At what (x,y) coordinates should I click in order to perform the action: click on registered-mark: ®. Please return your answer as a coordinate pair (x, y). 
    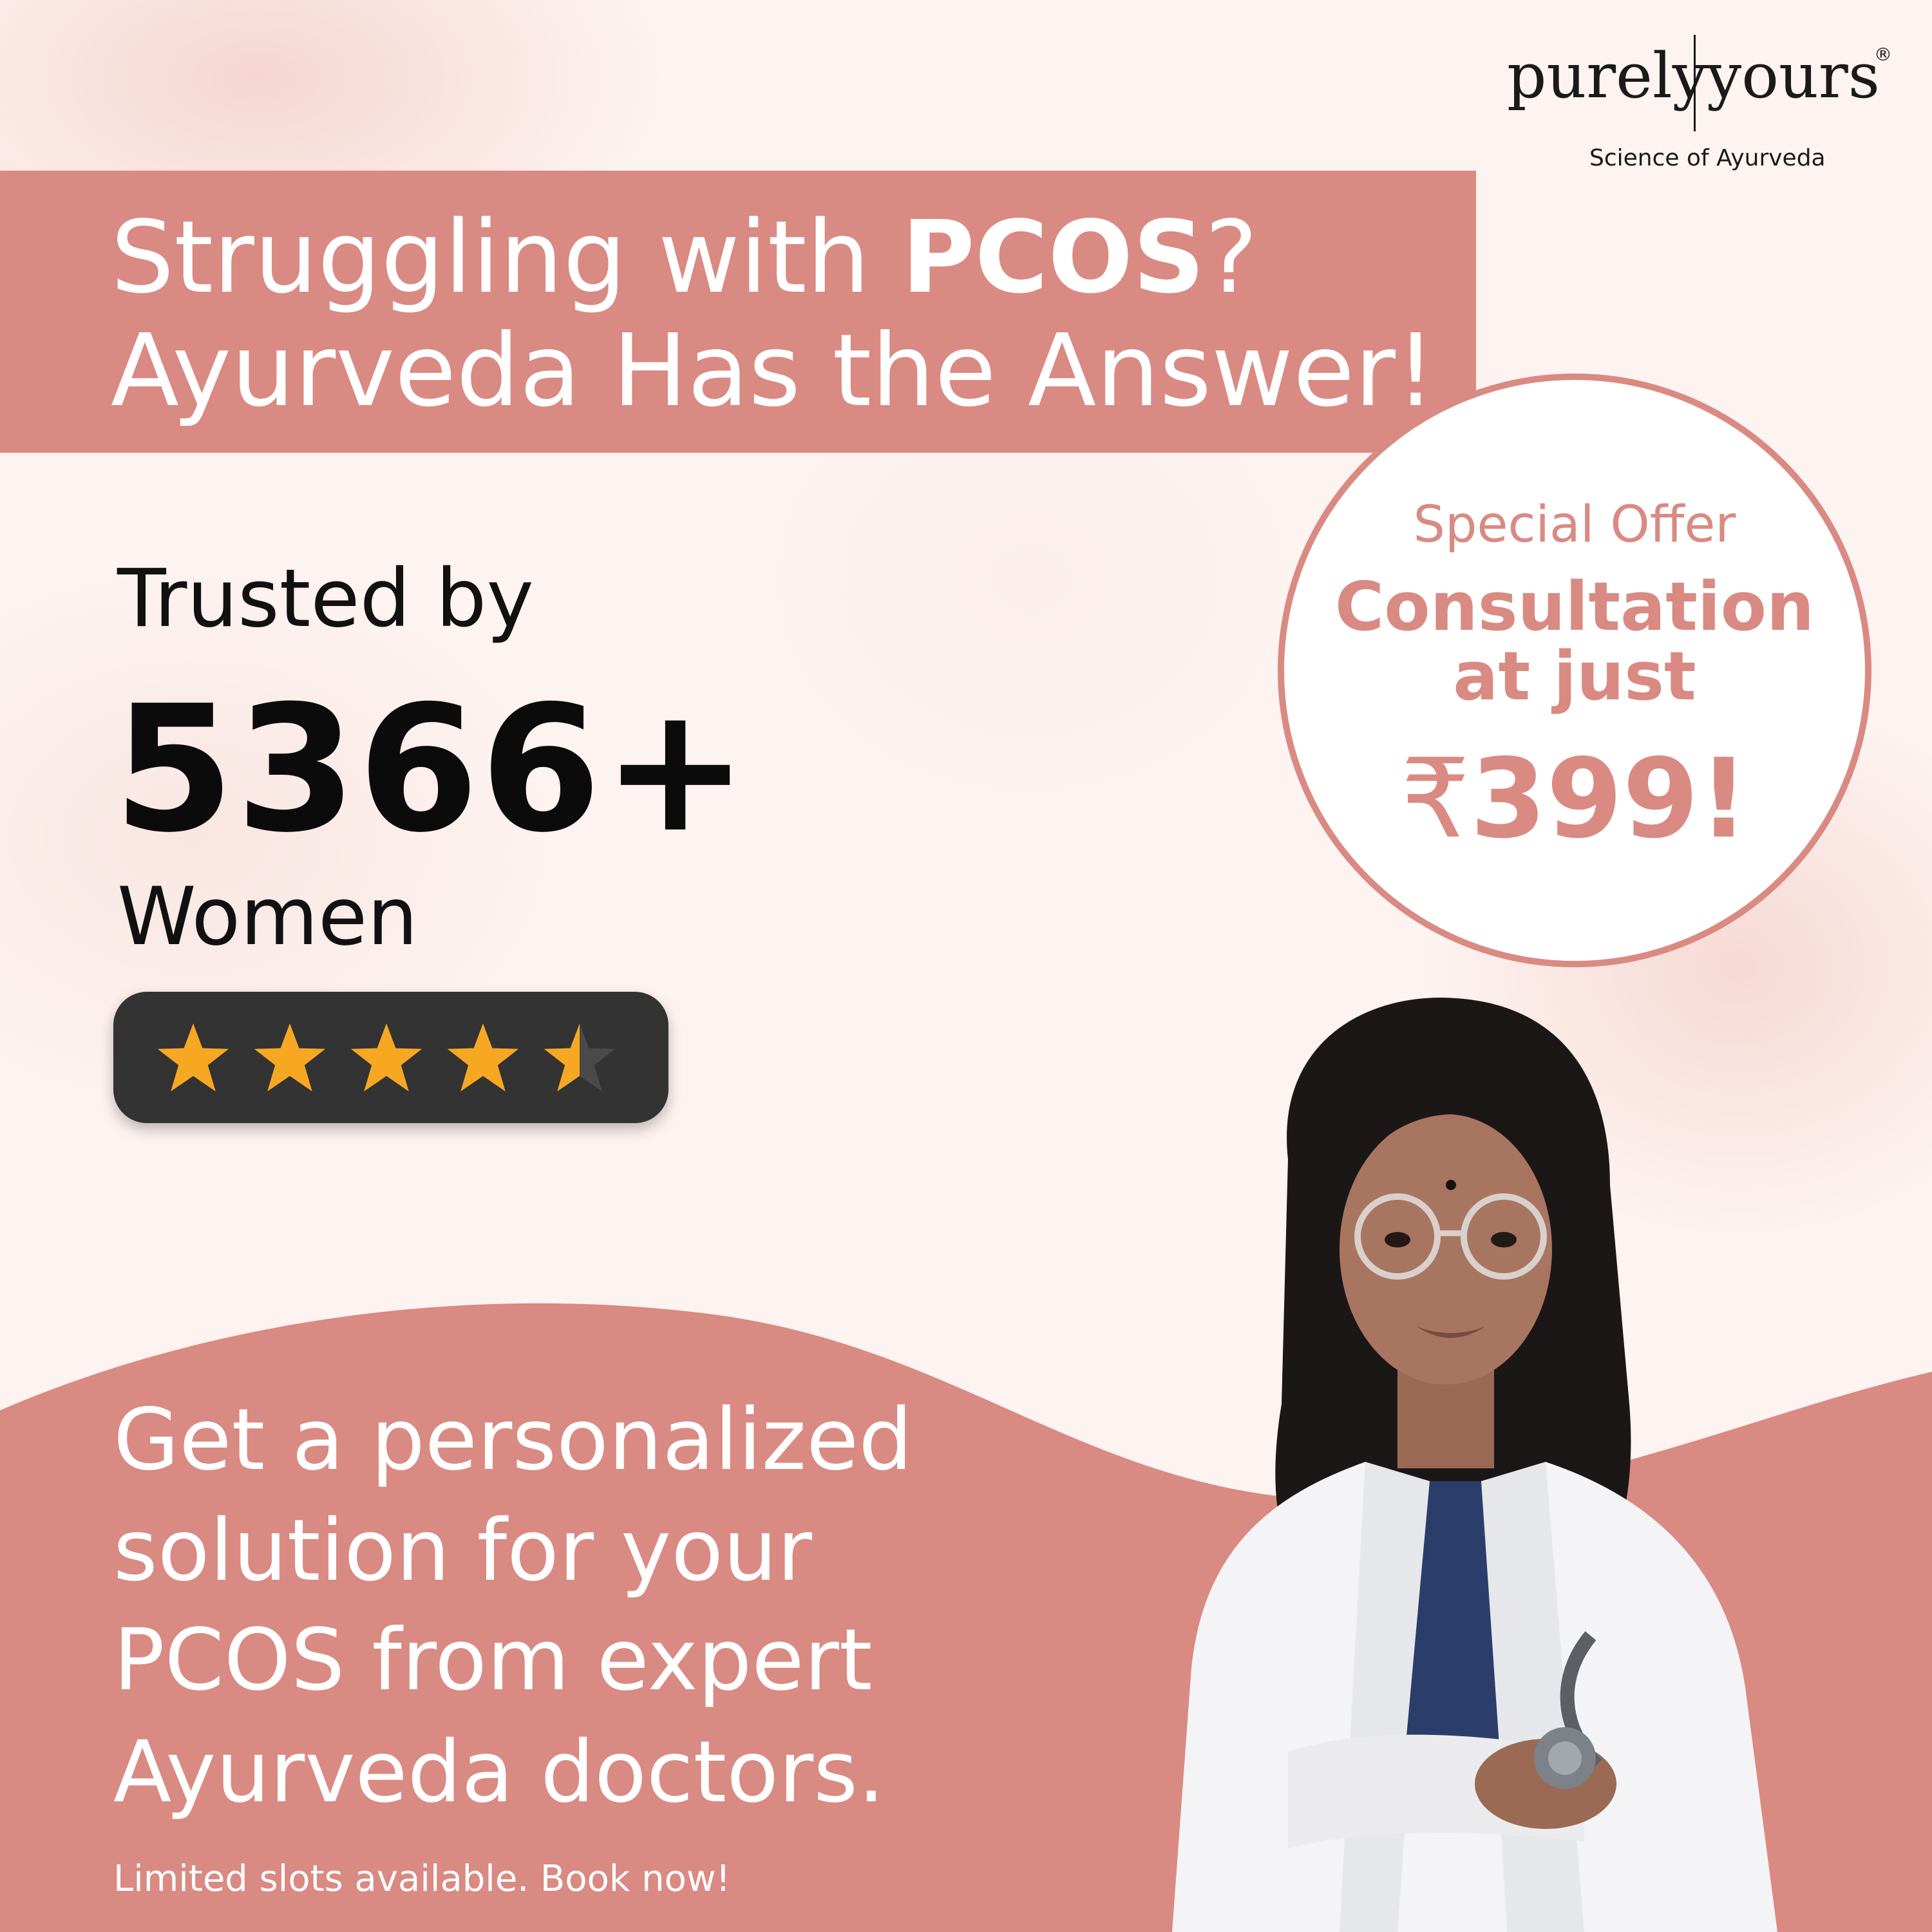
    Looking at the image, I should click on (1883, 54).